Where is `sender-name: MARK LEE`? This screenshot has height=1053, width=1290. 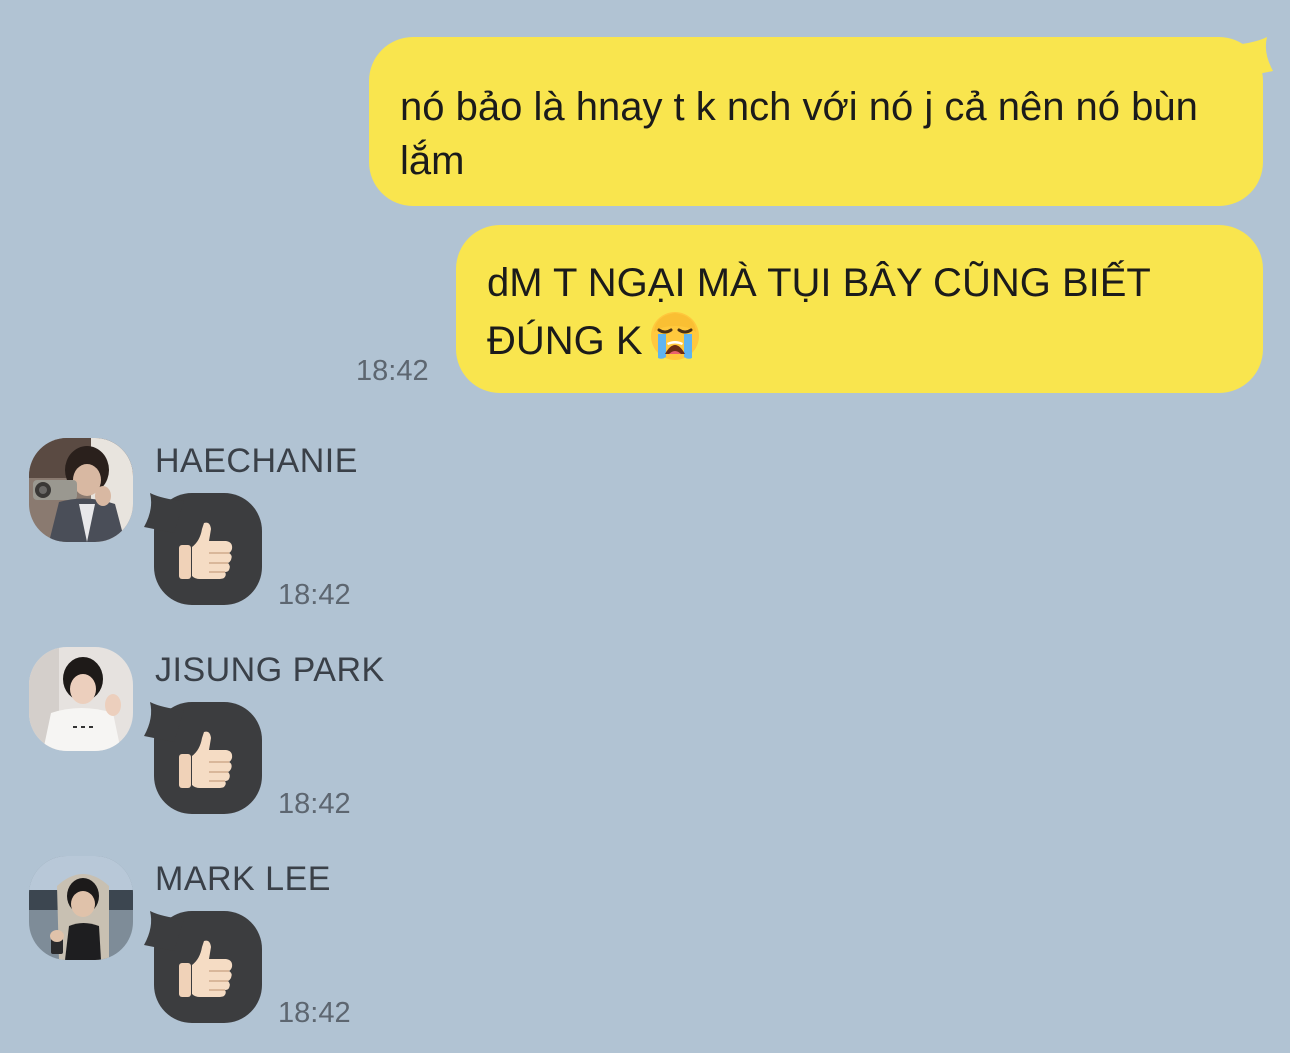
sender-name: MARK LEE is located at coordinates (243, 879).